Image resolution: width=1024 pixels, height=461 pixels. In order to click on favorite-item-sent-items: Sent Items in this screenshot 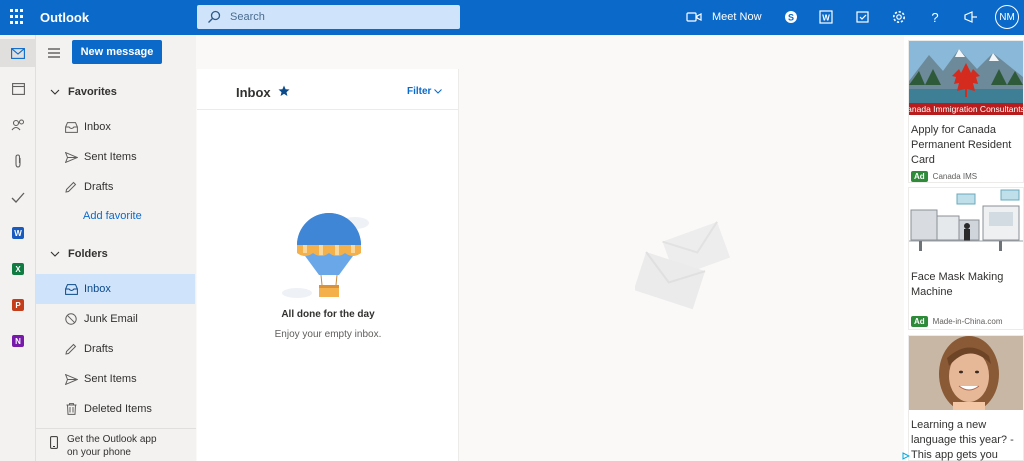, I will do `click(115, 157)`.